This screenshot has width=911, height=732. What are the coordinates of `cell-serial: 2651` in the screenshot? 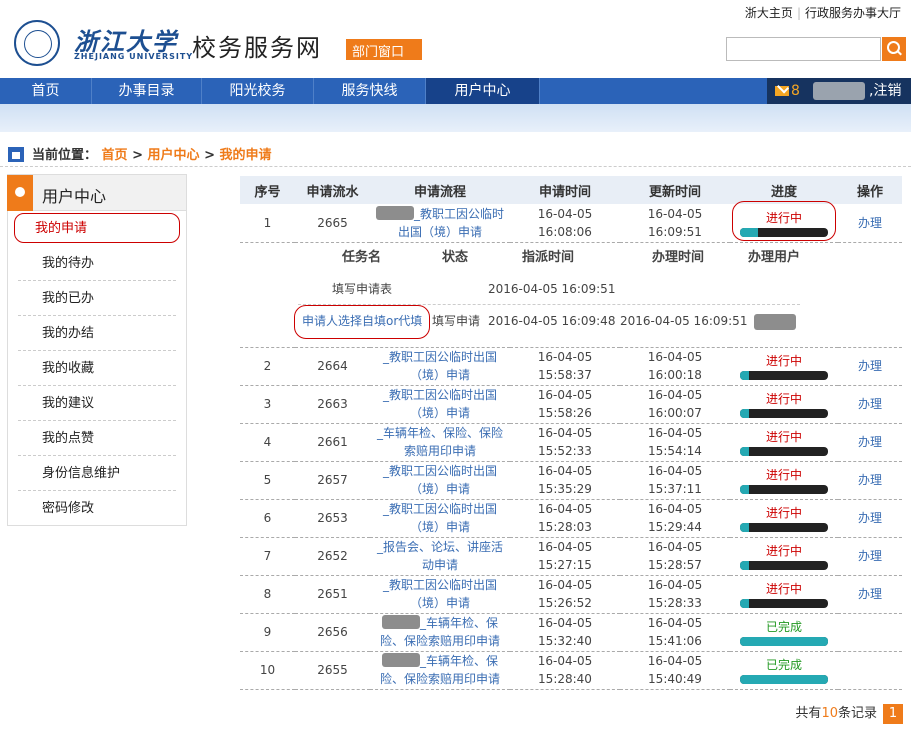 It's located at (332, 594).